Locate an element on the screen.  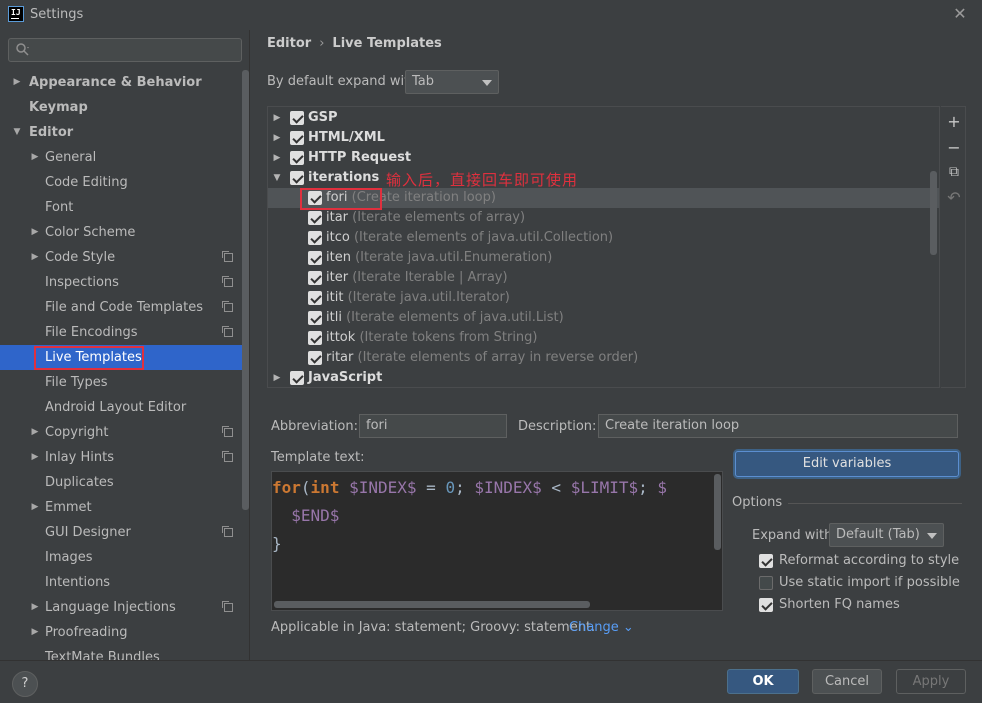
sidebar-item-editor: ▼ Editor is located at coordinates (124, 132).